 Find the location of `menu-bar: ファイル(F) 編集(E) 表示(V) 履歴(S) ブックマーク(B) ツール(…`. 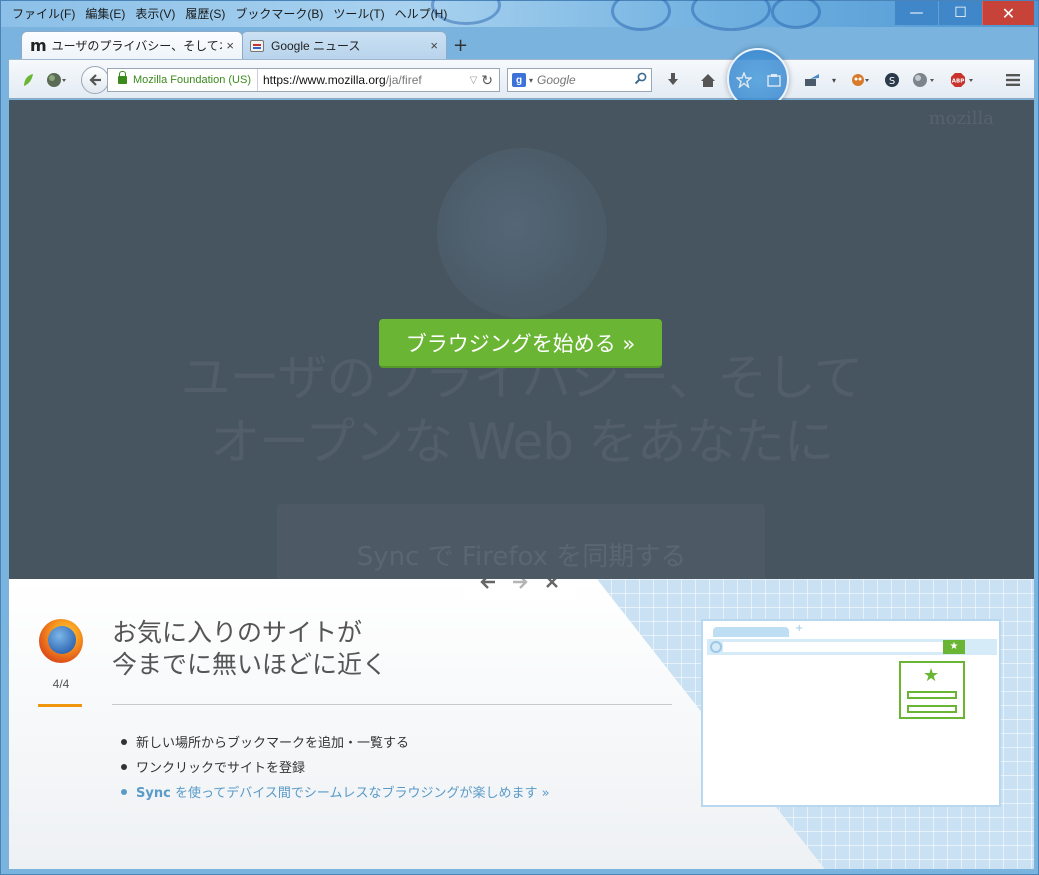

menu-bar: ファイル(F) 編集(E) 表示(V) 履歴(S) ブックマーク(B) ツール(… is located at coordinates (229, 13).